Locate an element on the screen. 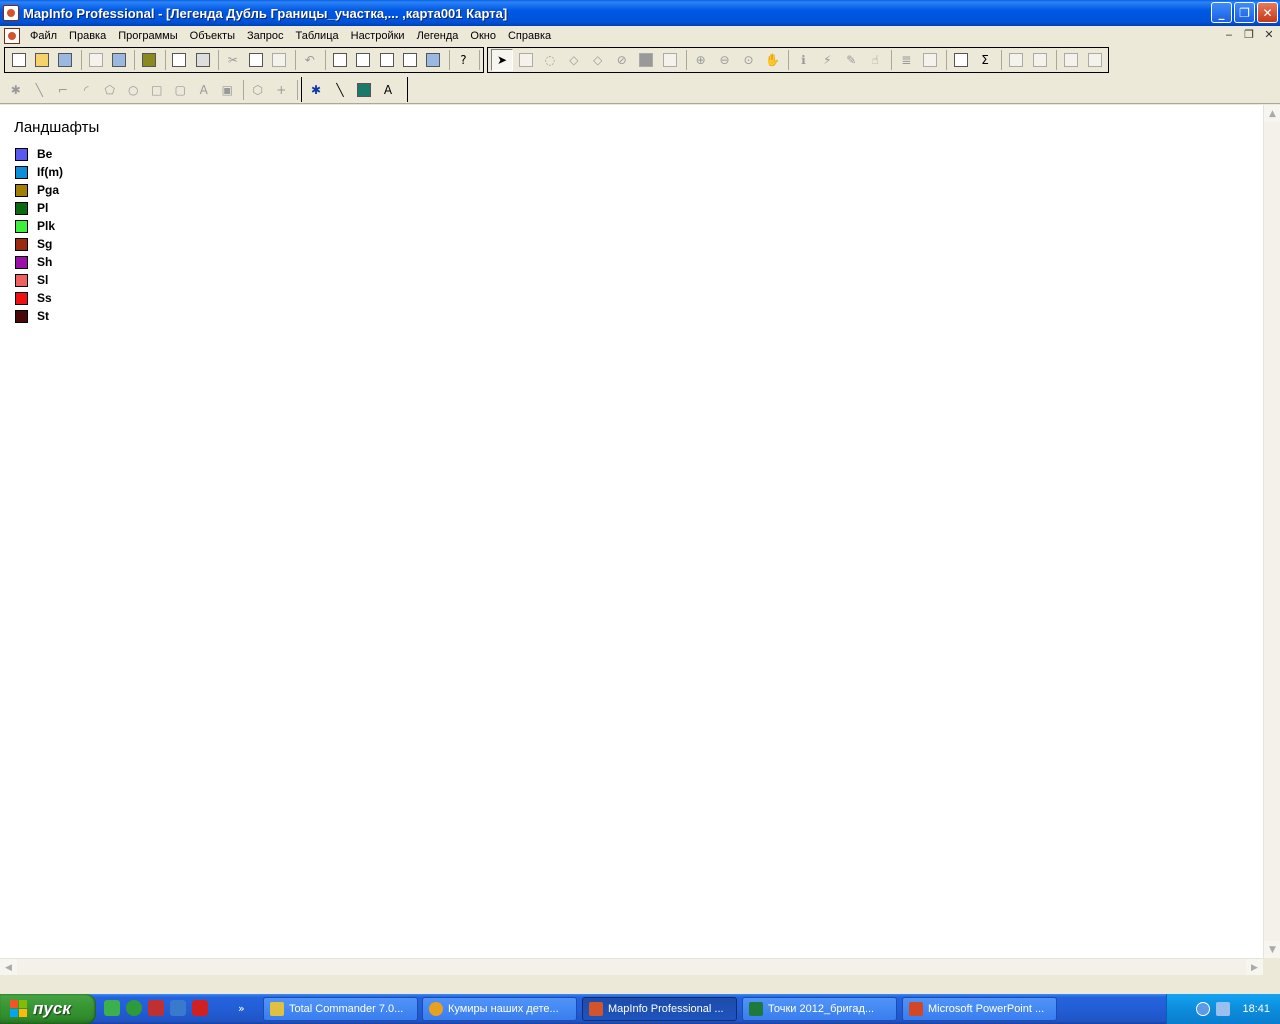 The width and height of the screenshot is (1280, 1024). rounded-rectangle-tool-icon: ▢ is located at coordinates (181, 90).